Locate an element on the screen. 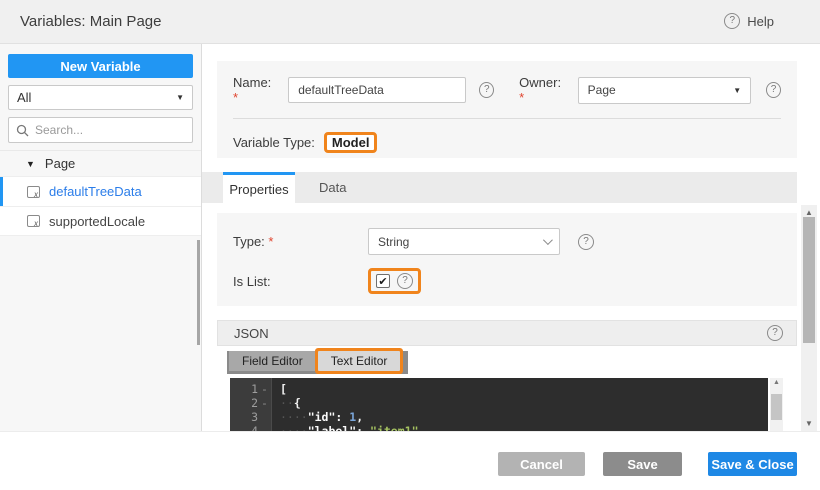 This screenshot has height=490, width=820. code-line: 4 ····"label": "item1", is located at coordinates (338, 427).